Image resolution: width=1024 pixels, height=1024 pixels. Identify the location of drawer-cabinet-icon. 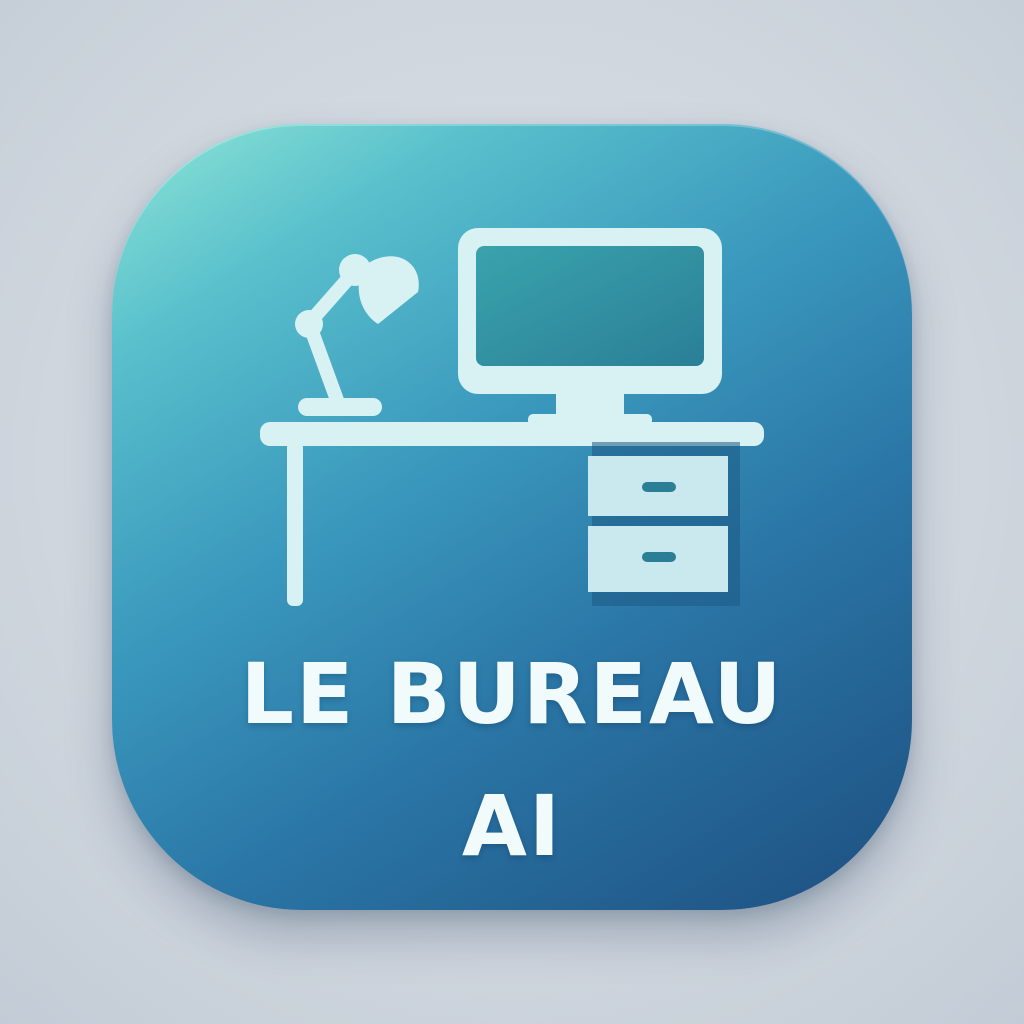
(664, 524).